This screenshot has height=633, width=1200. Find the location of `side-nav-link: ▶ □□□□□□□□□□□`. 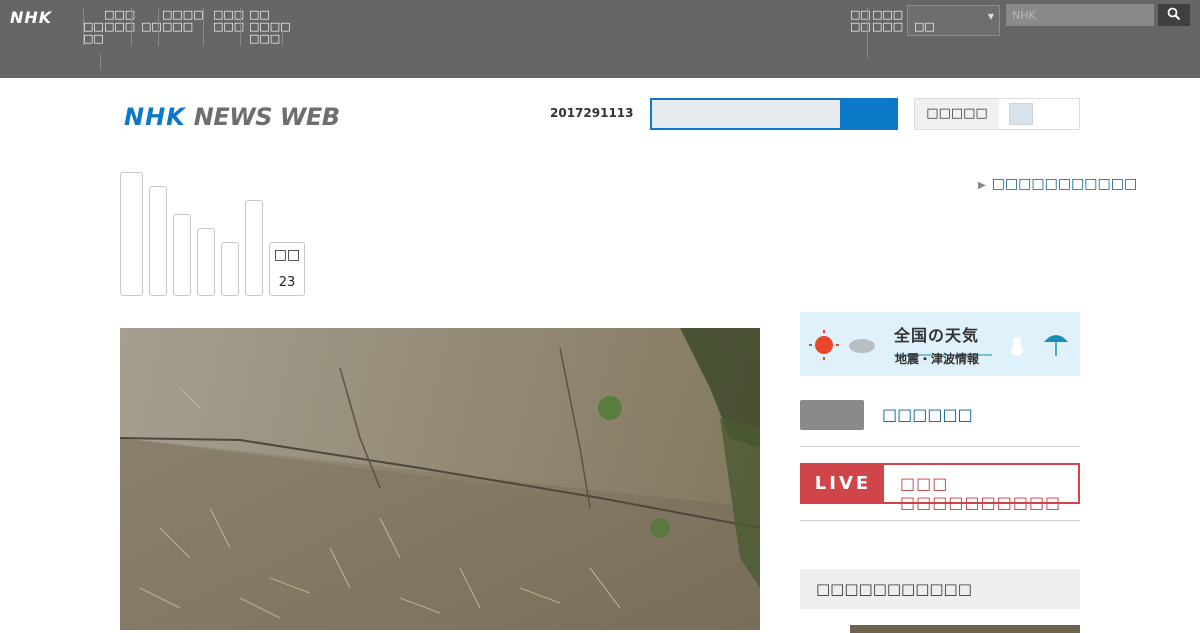

side-nav-link: ▶ □□□□□□□□□□□ is located at coordinates (1057, 184).